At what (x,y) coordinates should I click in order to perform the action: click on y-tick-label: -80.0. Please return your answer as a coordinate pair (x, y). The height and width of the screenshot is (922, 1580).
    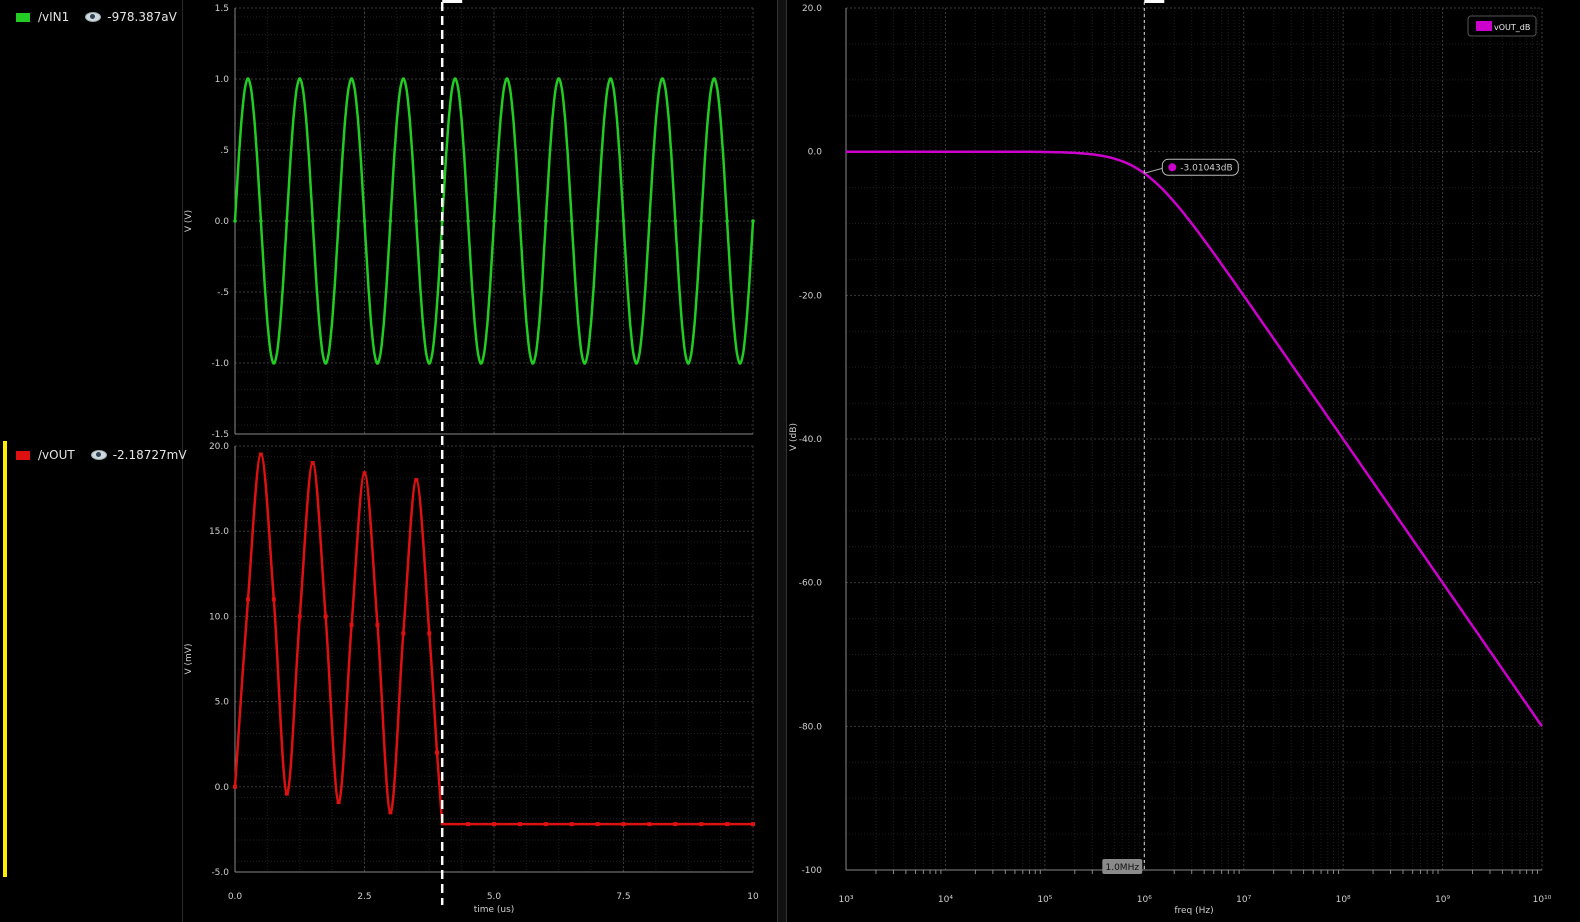
    Looking at the image, I should click on (811, 727).